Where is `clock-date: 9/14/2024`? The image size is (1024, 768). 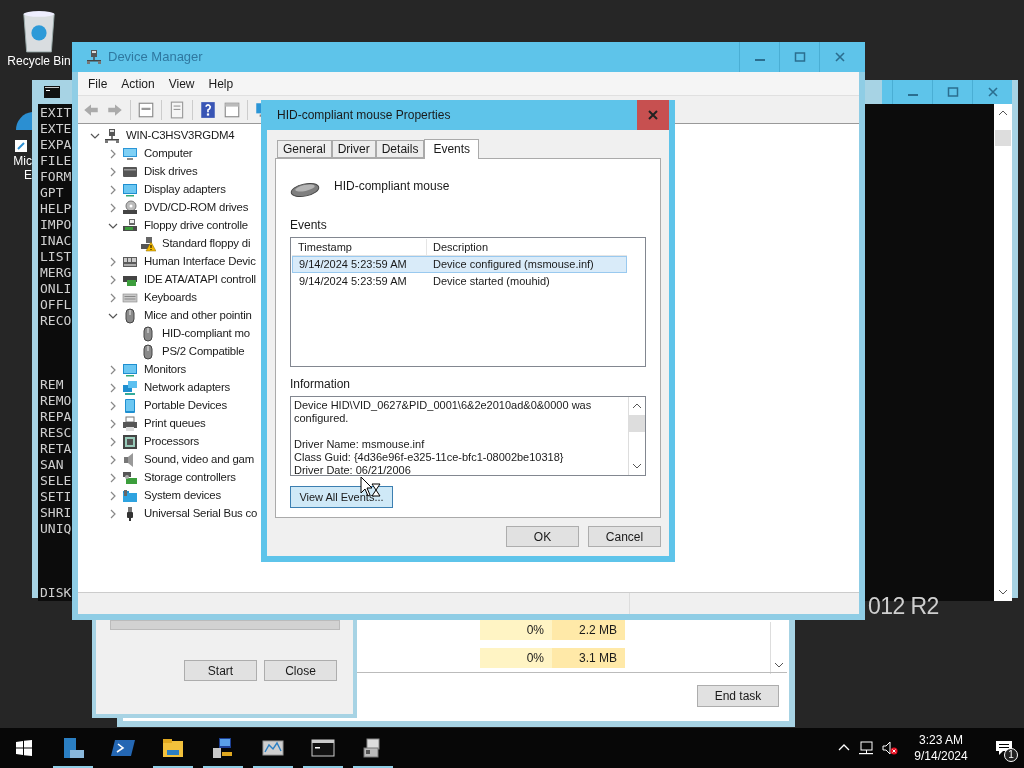 clock-date: 9/14/2024 is located at coordinates (941, 756).